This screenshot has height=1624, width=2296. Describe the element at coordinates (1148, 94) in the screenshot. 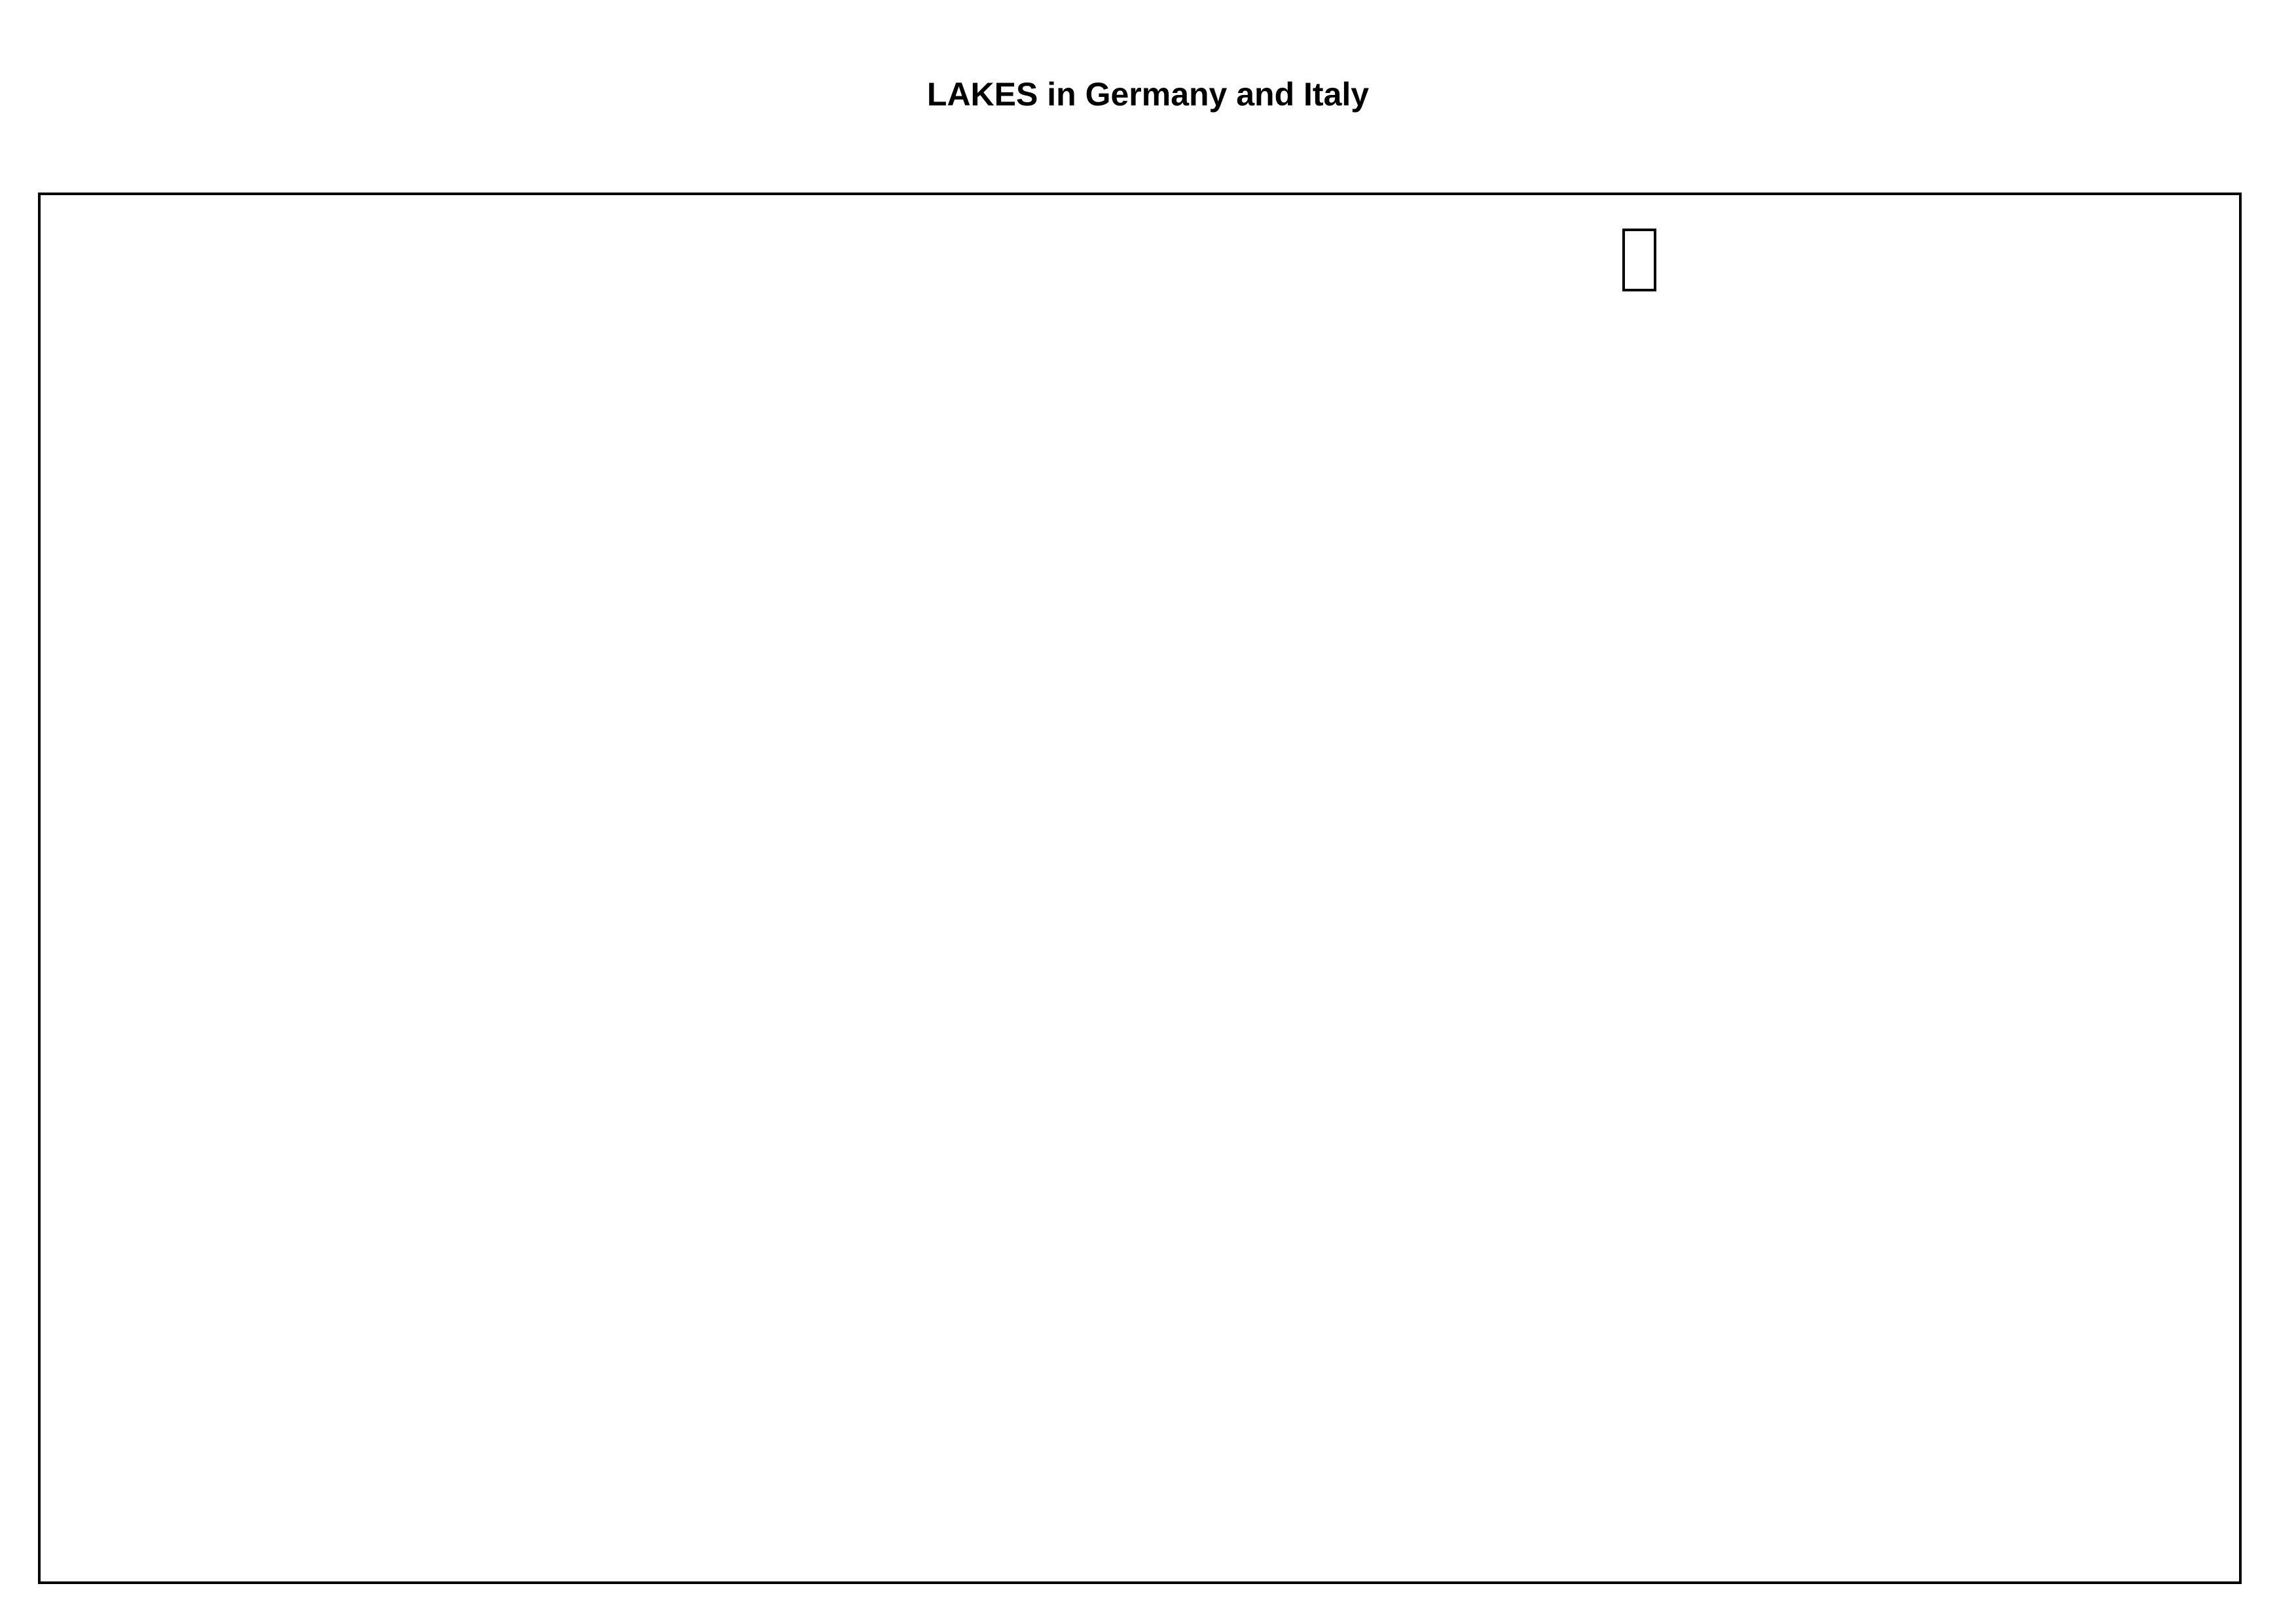

I see `page-title: LAKES in Germany and Italy` at that location.